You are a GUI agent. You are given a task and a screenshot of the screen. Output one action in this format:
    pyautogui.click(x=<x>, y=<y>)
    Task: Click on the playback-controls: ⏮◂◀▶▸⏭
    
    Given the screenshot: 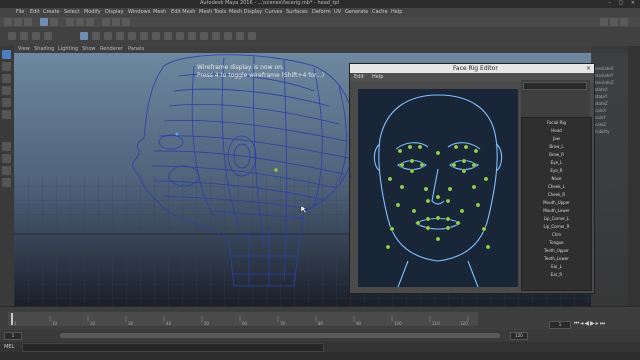 What is the action you would take?
    pyautogui.click(x=606, y=324)
    